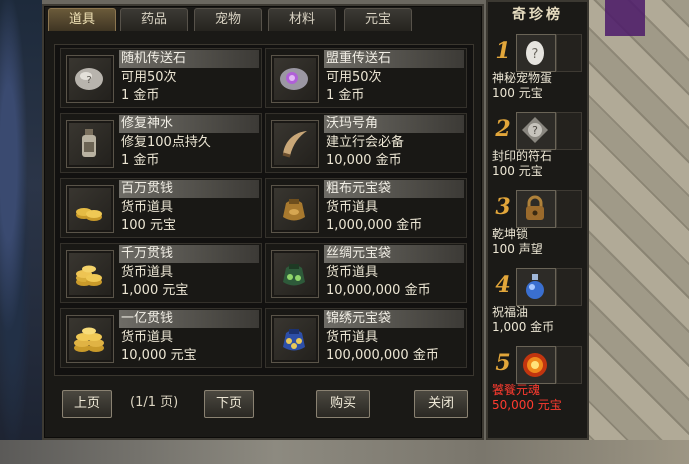 This screenshot has height=464, width=689. Describe the element at coordinates (87, 404) in the screenshot. I see `prev-page-button: 上页` at that location.